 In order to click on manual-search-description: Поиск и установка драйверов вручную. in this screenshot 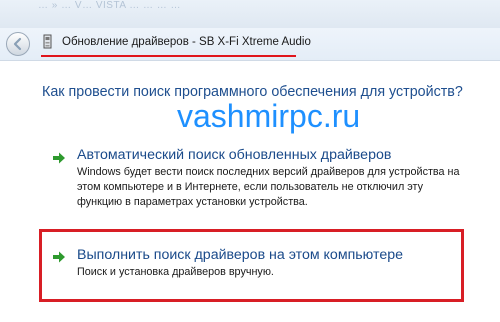, I will do `click(175, 272)`.